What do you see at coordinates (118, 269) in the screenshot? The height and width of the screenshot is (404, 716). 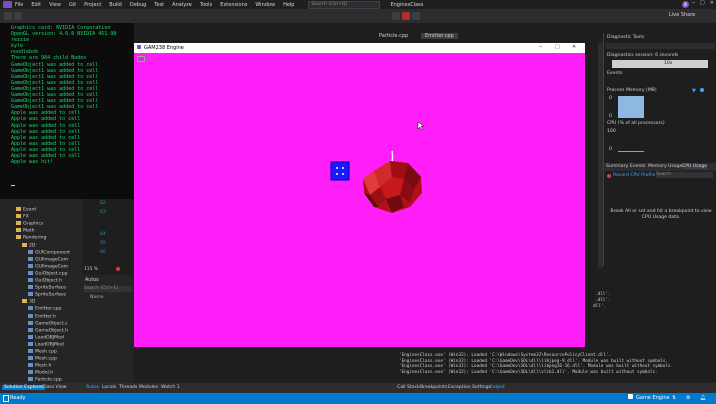 I see `error-icon` at bounding box center [118, 269].